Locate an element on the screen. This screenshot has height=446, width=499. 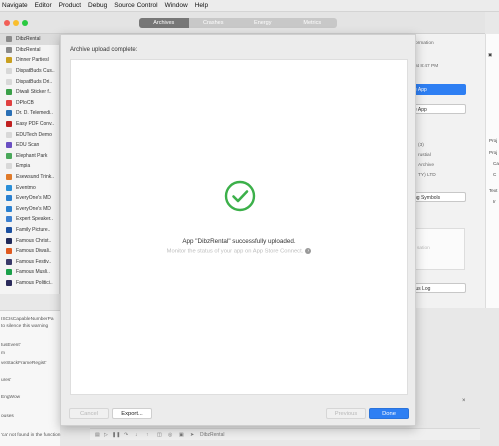
app-name: EveryOne's MD is located at coordinates (33, 208).